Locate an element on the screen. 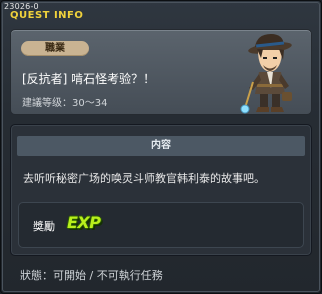 This screenshot has width=322, height=294. quest-name: [反抗者] 啃石怪考验？！ is located at coordinates (89, 79).